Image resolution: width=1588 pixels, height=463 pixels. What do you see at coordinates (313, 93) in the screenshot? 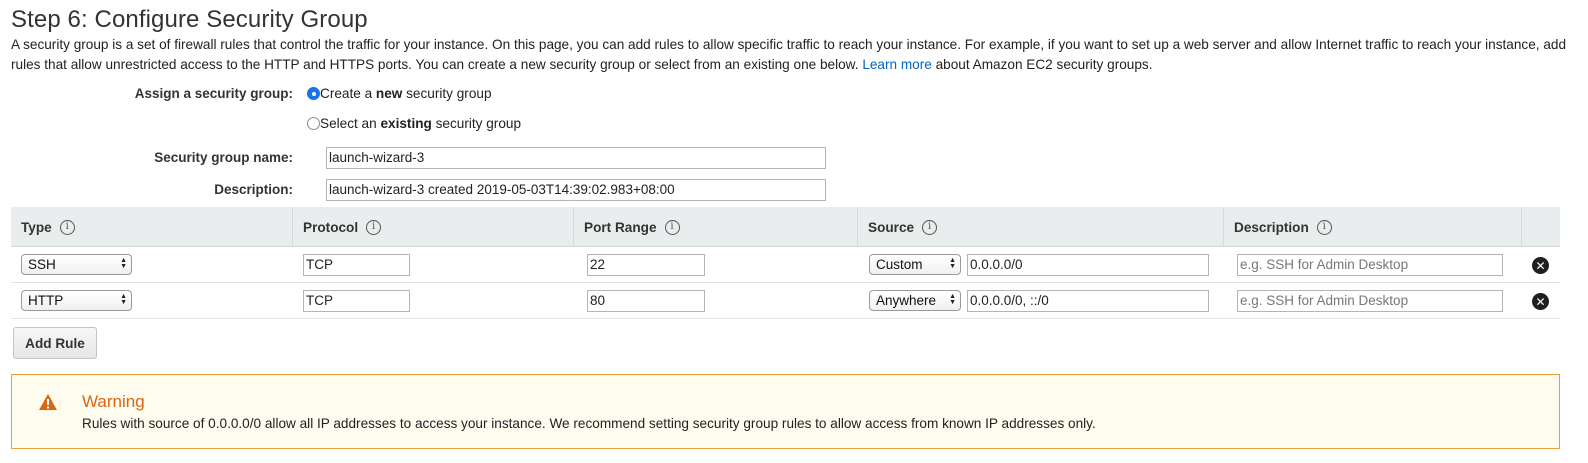
I see `radio-create-new-button` at bounding box center [313, 93].